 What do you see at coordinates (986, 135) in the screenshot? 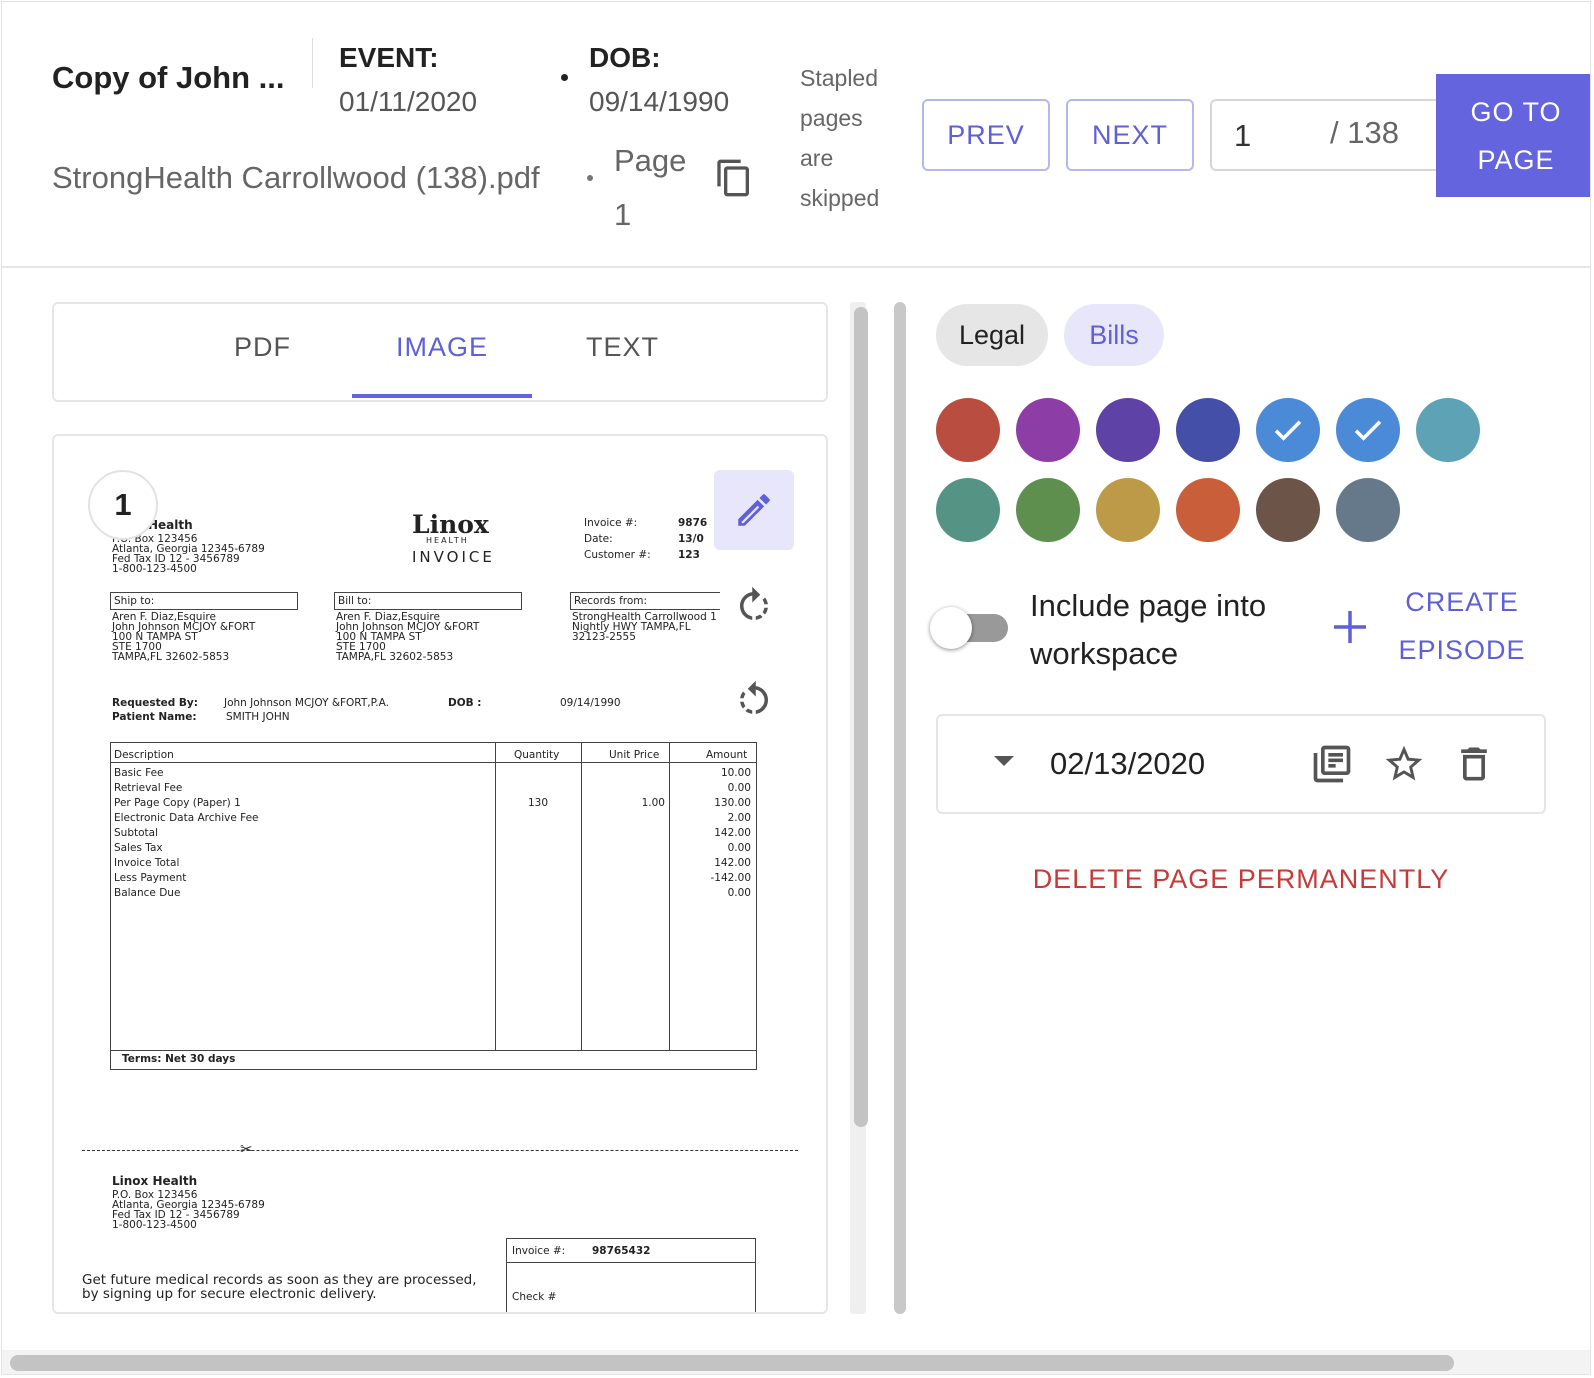
I see `prev-page-button: PREV` at bounding box center [986, 135].